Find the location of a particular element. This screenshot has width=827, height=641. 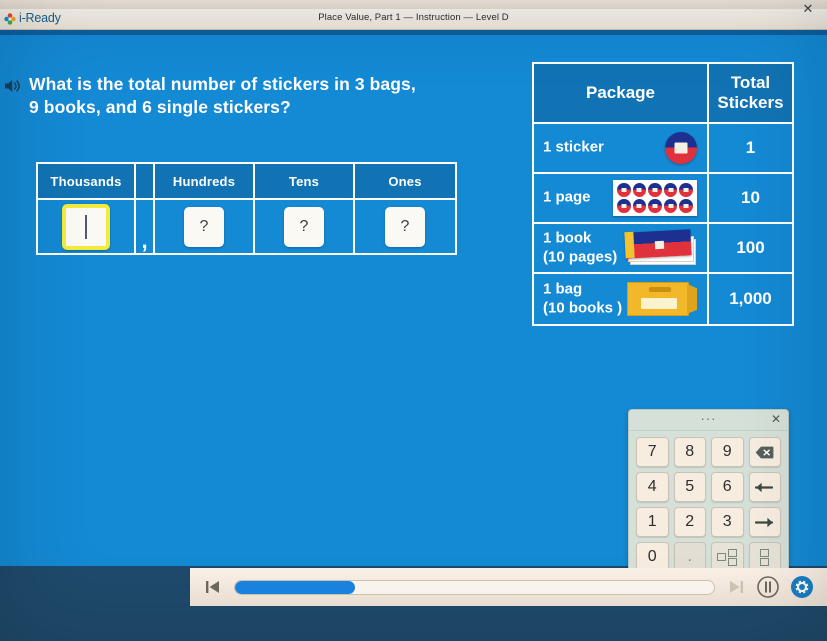

package-cell-sticker: 1 sticker is located at coordinates (621, 148).